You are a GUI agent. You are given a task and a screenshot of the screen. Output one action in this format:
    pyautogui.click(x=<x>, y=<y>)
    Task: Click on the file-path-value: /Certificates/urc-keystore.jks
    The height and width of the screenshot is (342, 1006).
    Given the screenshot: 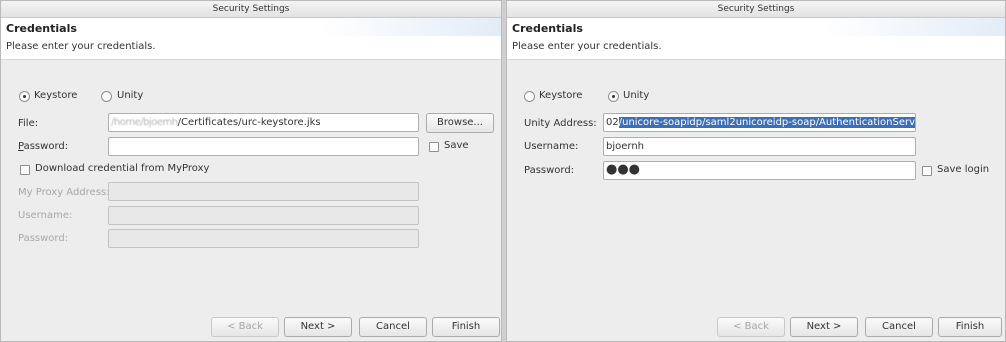 What is the action you would take?
    pyautogui.click(x=249, y=122)
    